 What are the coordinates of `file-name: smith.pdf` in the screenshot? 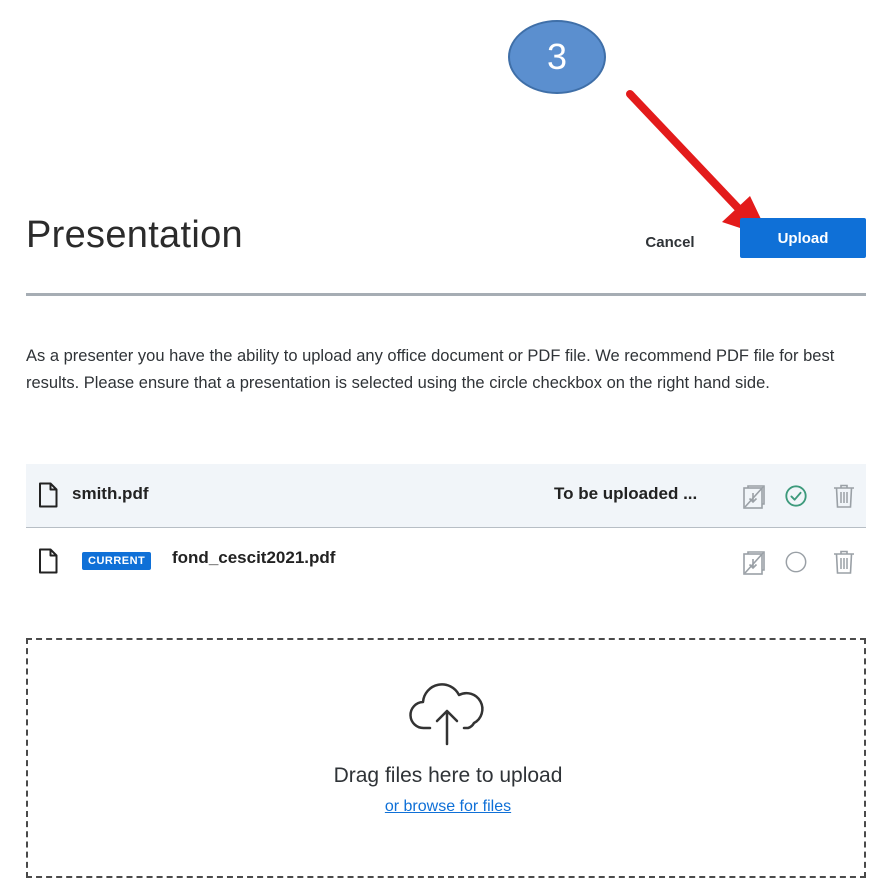 It's located at (110, 493).